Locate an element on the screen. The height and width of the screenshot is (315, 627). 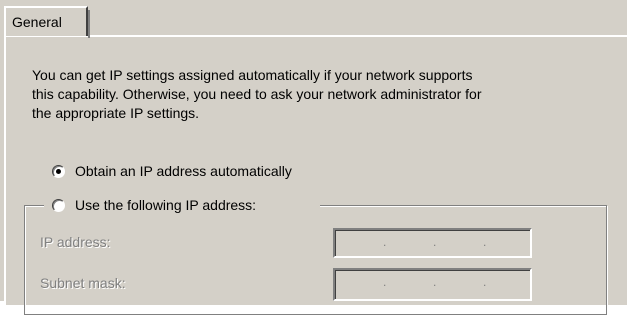
obtain-auto-radio is located at coordinates (58, 171).